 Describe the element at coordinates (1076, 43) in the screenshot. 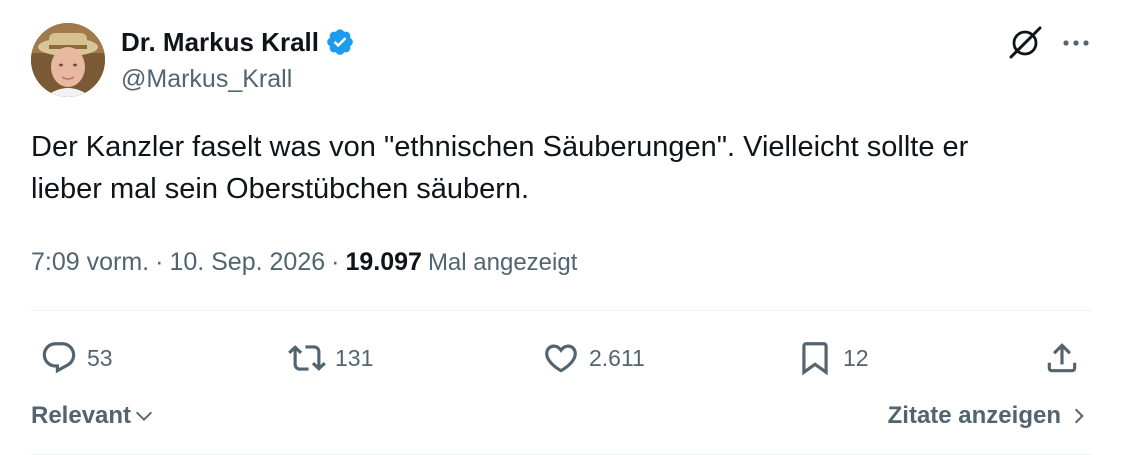

I see `more-icon` at that location.